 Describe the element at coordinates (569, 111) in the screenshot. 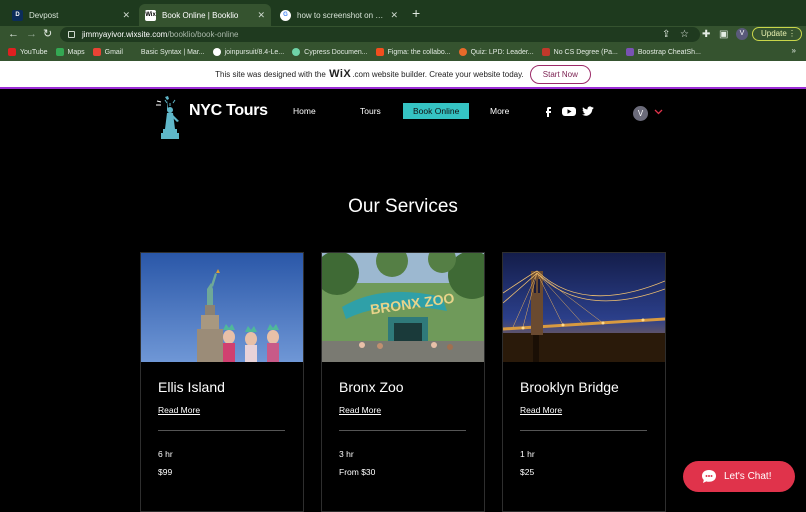

I see `youtube-social-icon` at that location.